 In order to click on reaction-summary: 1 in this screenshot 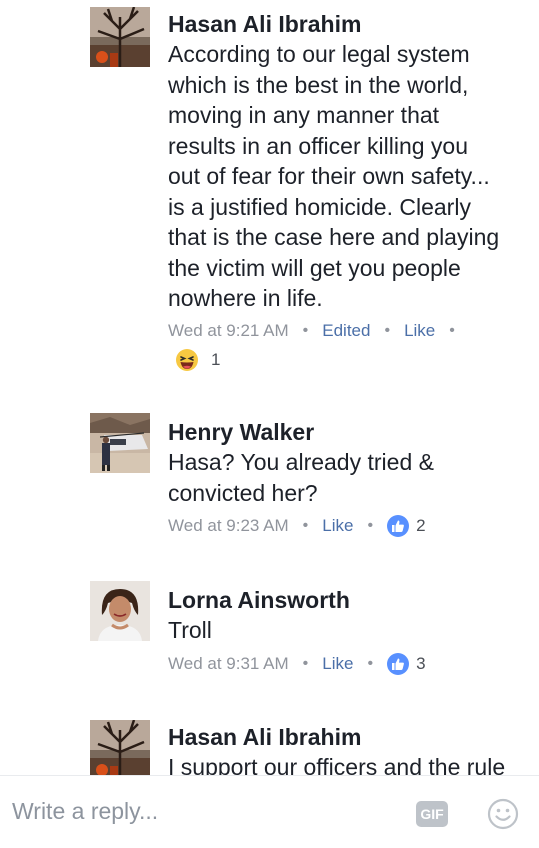, I will do `click(197, 360)`.